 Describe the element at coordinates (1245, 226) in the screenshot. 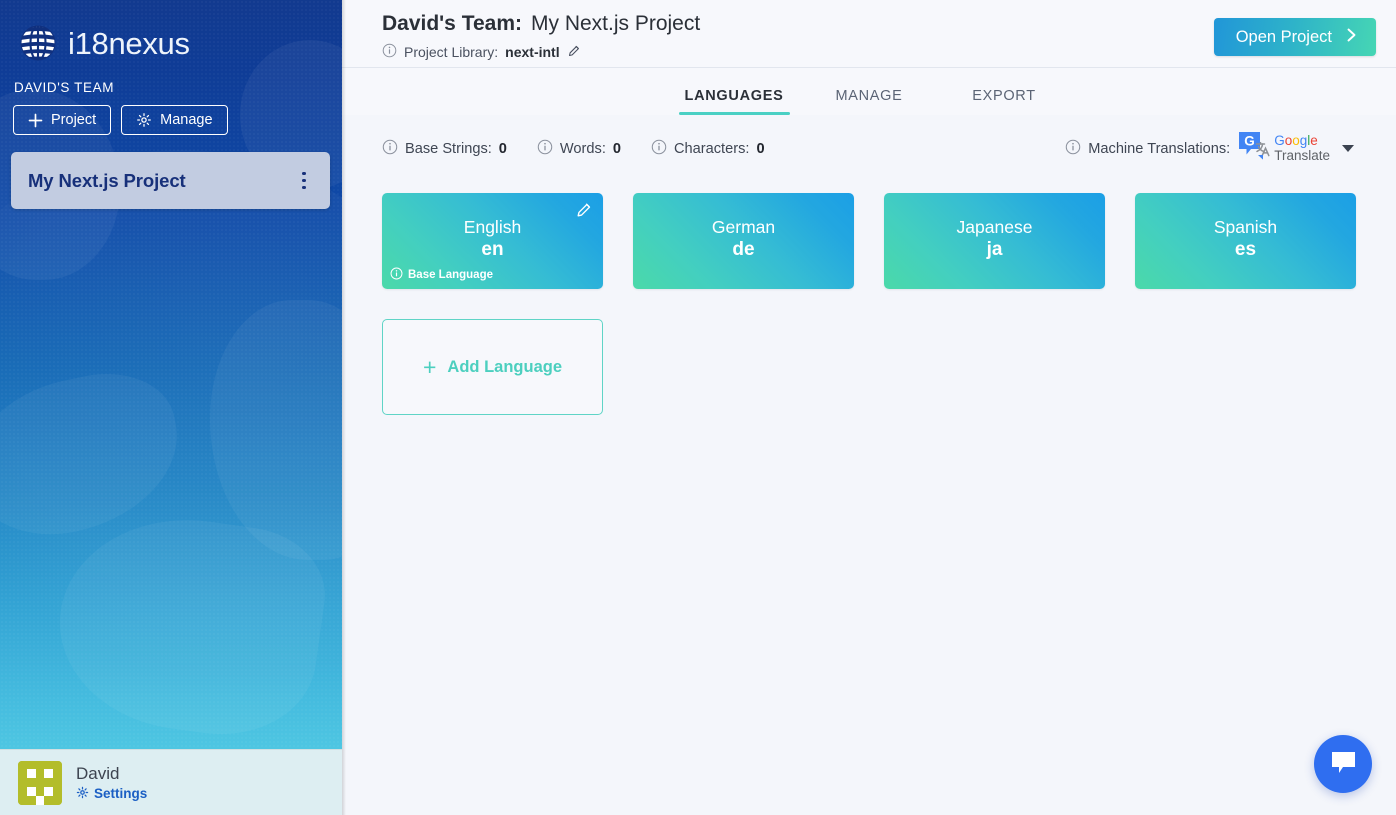

I see `language-name: Spanish` at that location.